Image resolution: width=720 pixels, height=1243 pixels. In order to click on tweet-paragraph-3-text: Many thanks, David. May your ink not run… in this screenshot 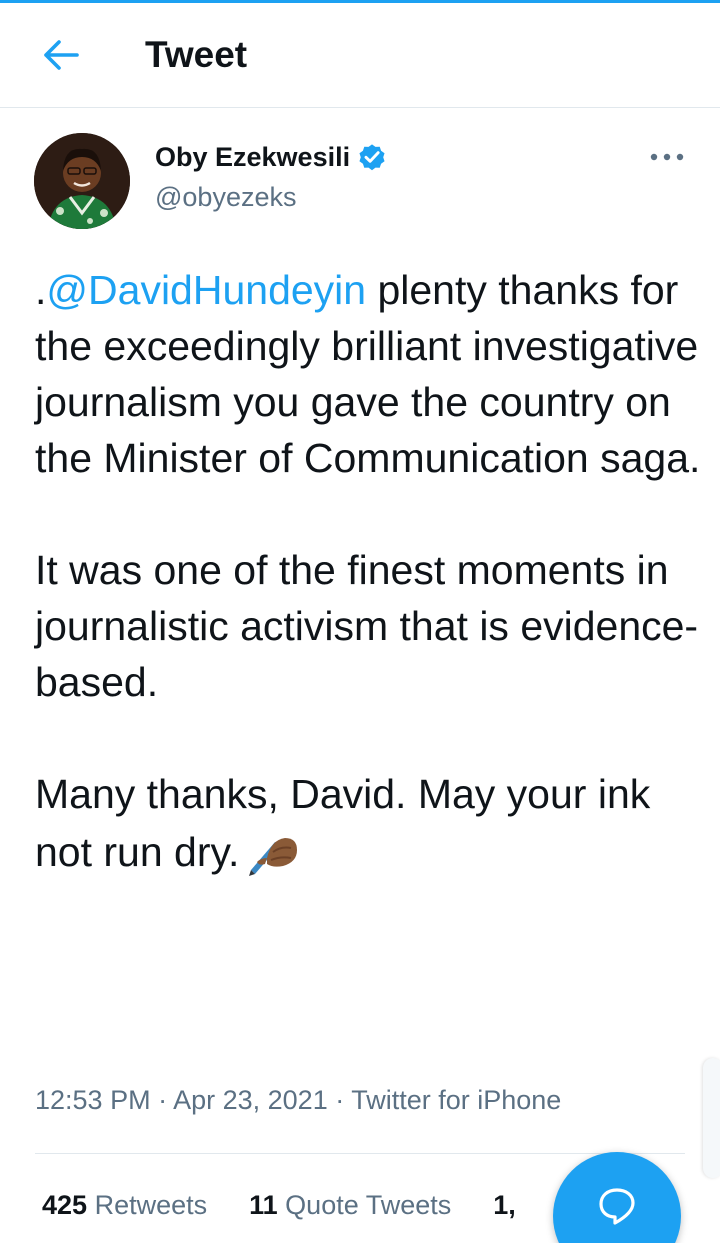, I will do `click(343, 823)`.